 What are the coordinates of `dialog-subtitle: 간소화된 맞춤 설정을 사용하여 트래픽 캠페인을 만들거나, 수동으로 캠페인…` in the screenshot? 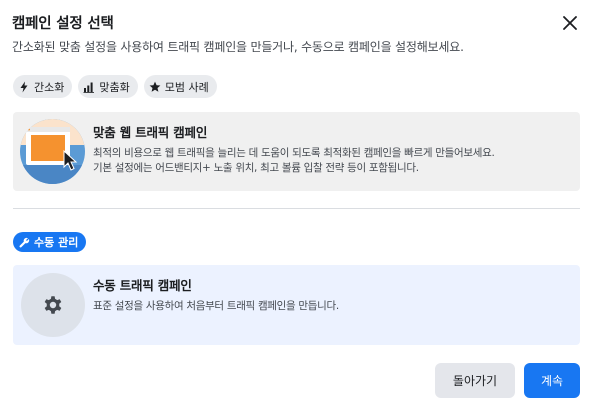 It's located at (238, 47).